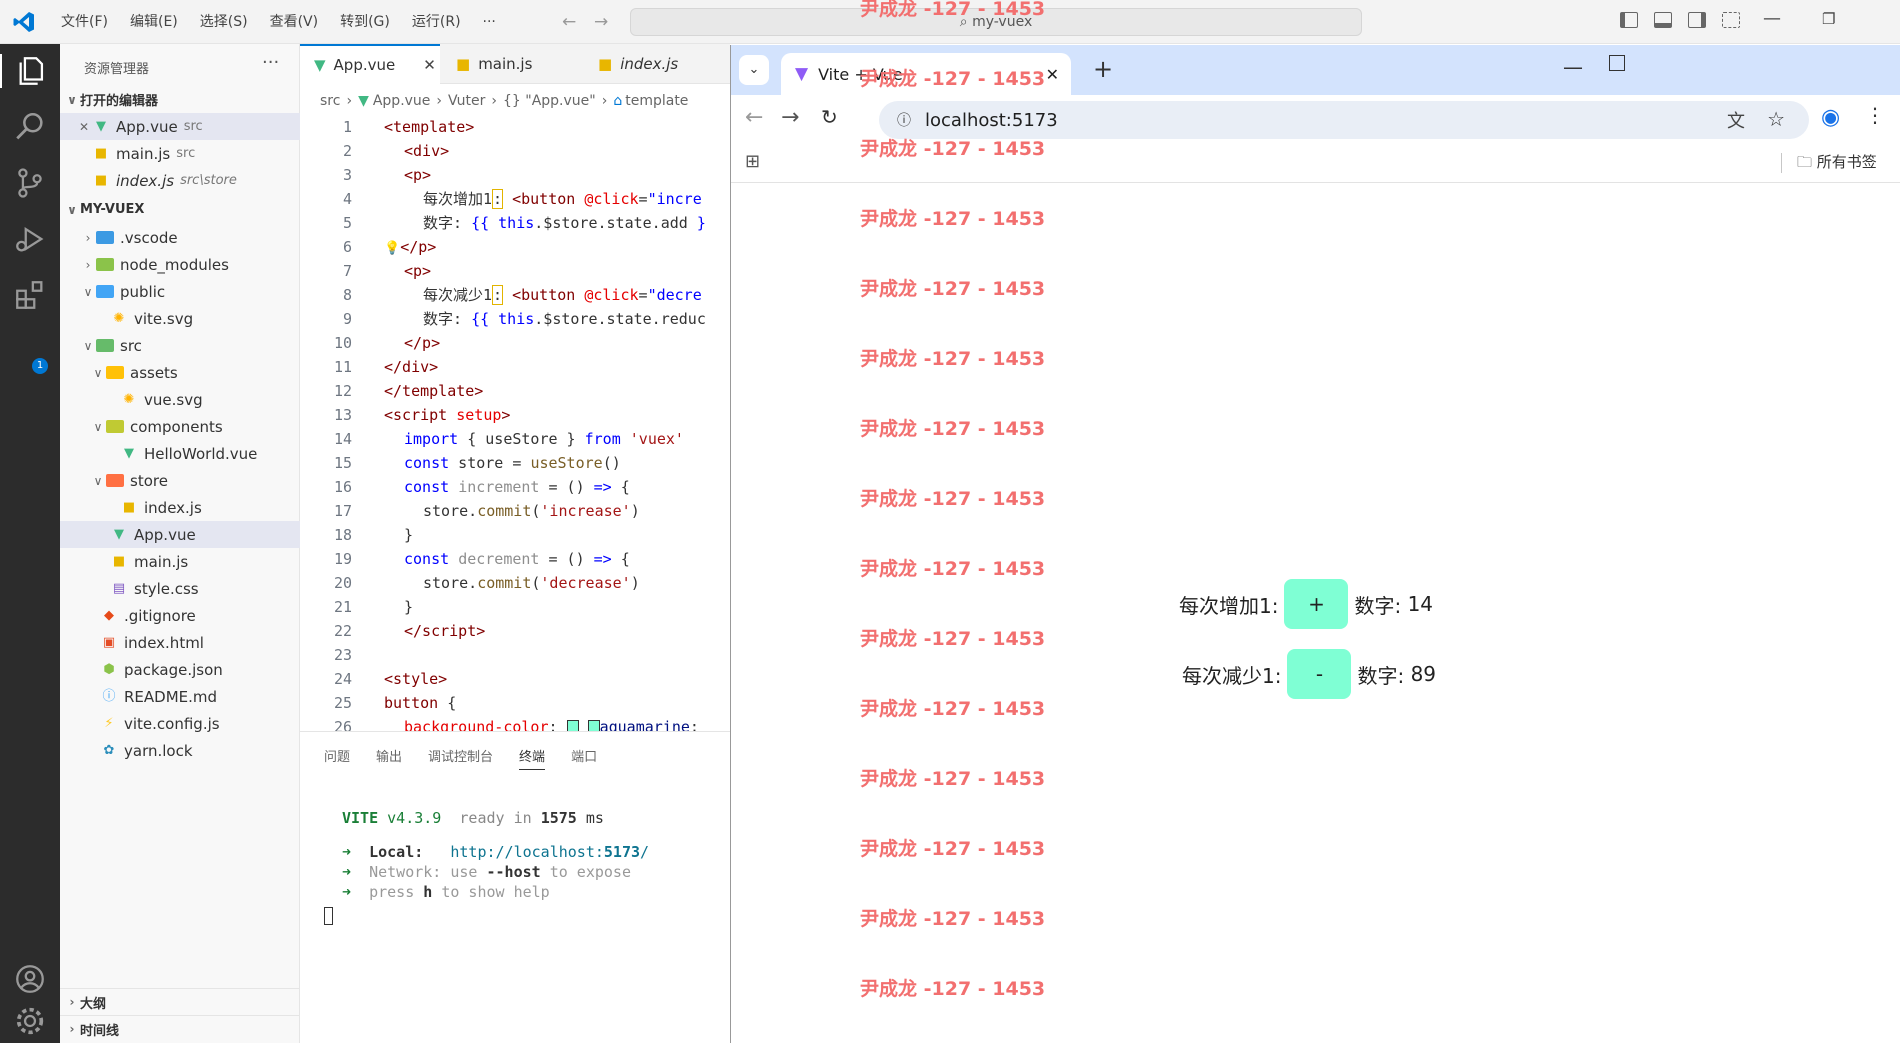 Image resolution: width=1900 pixels, height=1043 pixels. Describe the element at coordinates (294, 22) in the screenshot. I see `menu-view: 查看(V)` at that location.